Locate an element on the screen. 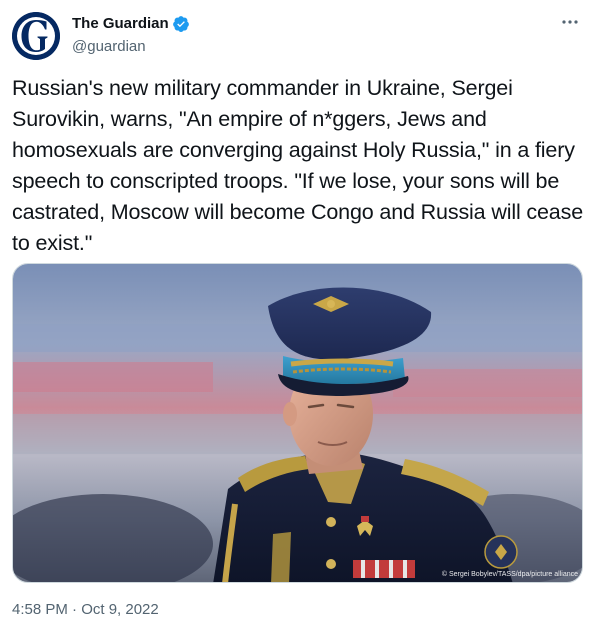 Image resolution: width=596 pixels, height=630 pixels. author-name-row: The Guardian is located at coordinates (131, 24).